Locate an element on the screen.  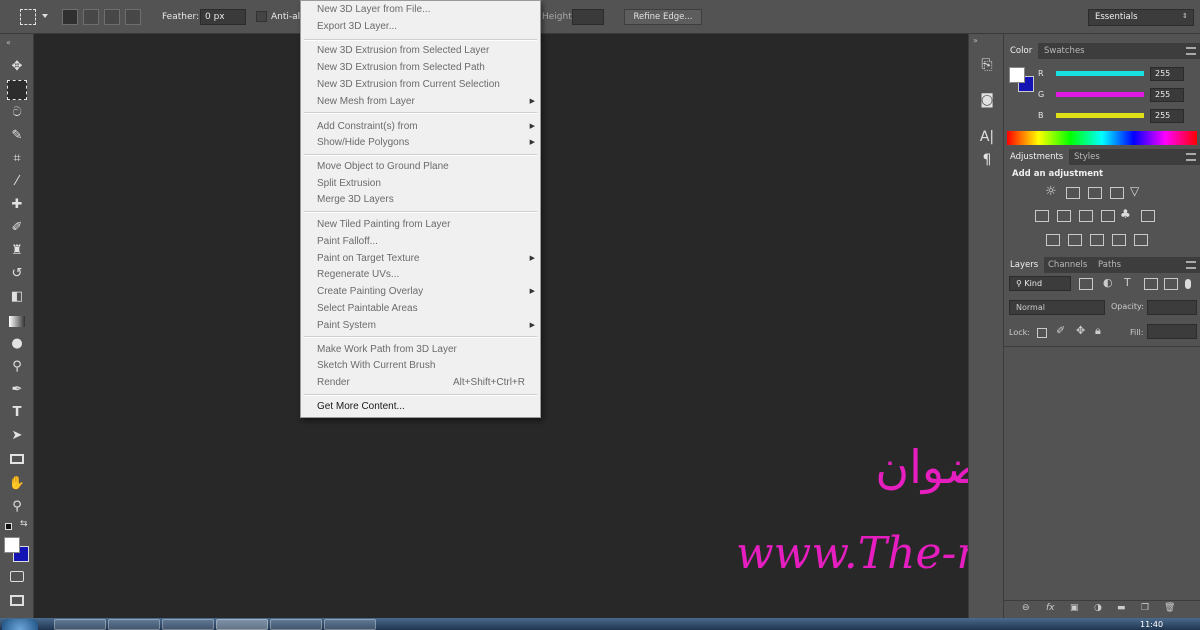
posterize-icon is located at coordinates (1075, 240).